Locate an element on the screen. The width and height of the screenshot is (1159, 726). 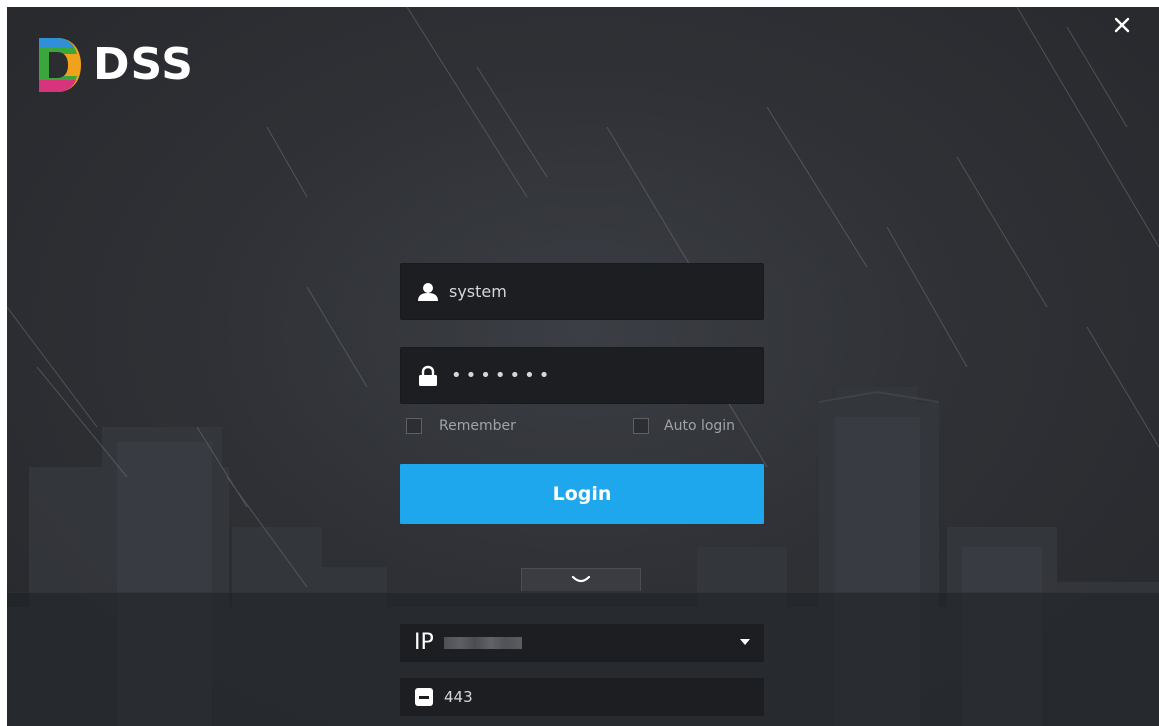
lock-icon is located at coordinates (428, 375).